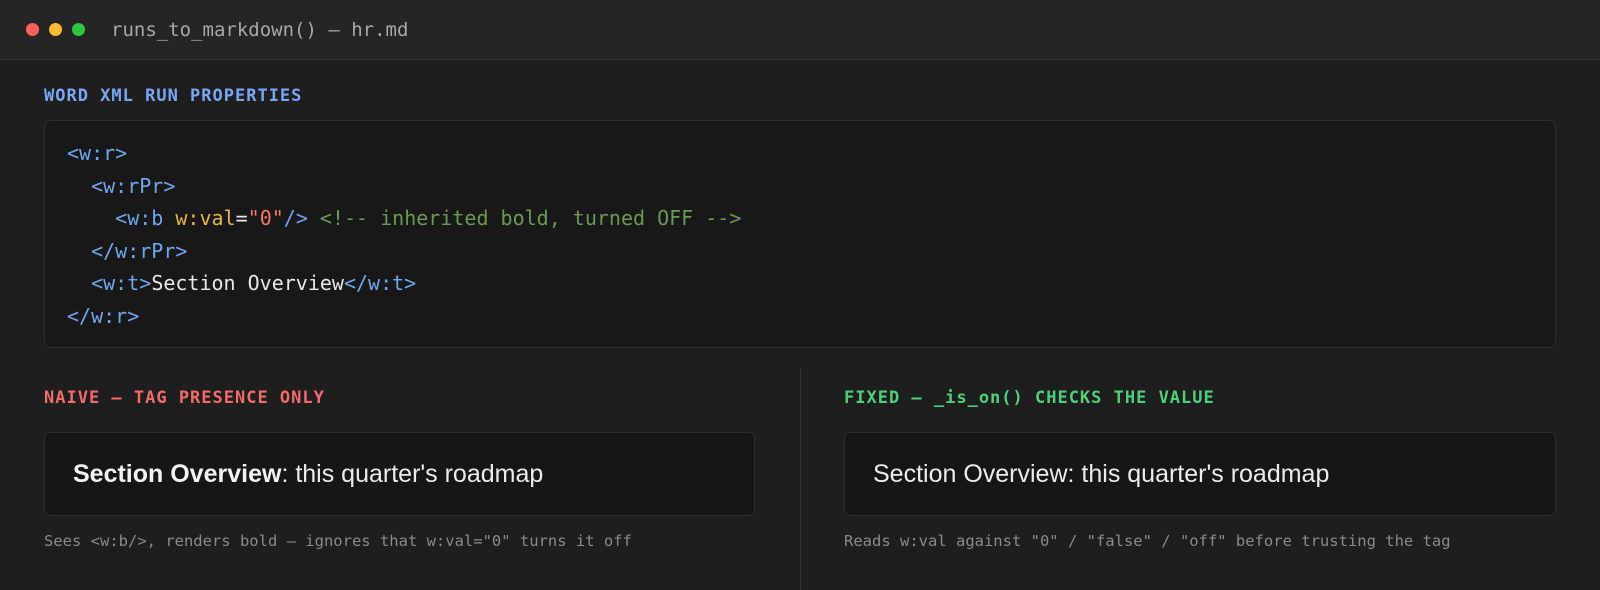 Image resolution: width=1600 pixels, height=590 pixels. What do you see at coordinates (412, 473) in the screenshot?
I see `naive-rest-text: : this quarter's roadmap` at bounding box center [412, 473].